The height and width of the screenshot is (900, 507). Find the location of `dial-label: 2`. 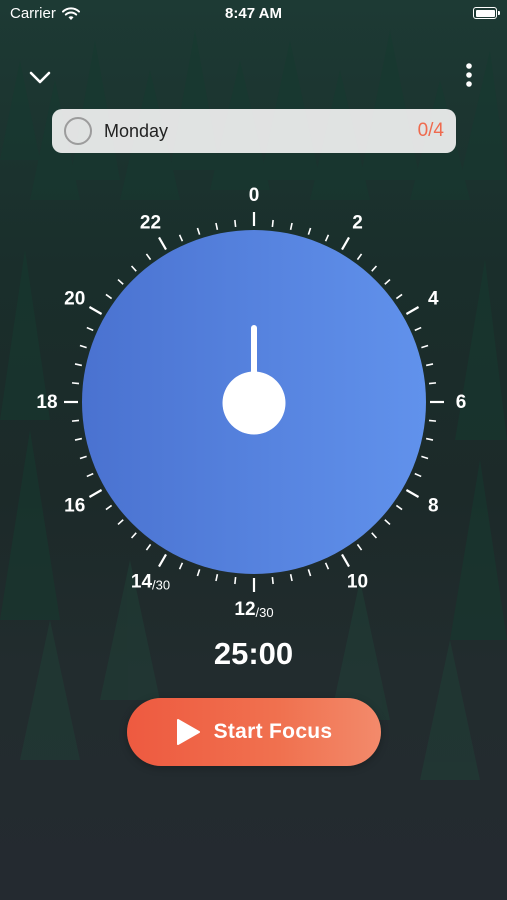

dial-label: 2 is located at coordinates (357, 222).